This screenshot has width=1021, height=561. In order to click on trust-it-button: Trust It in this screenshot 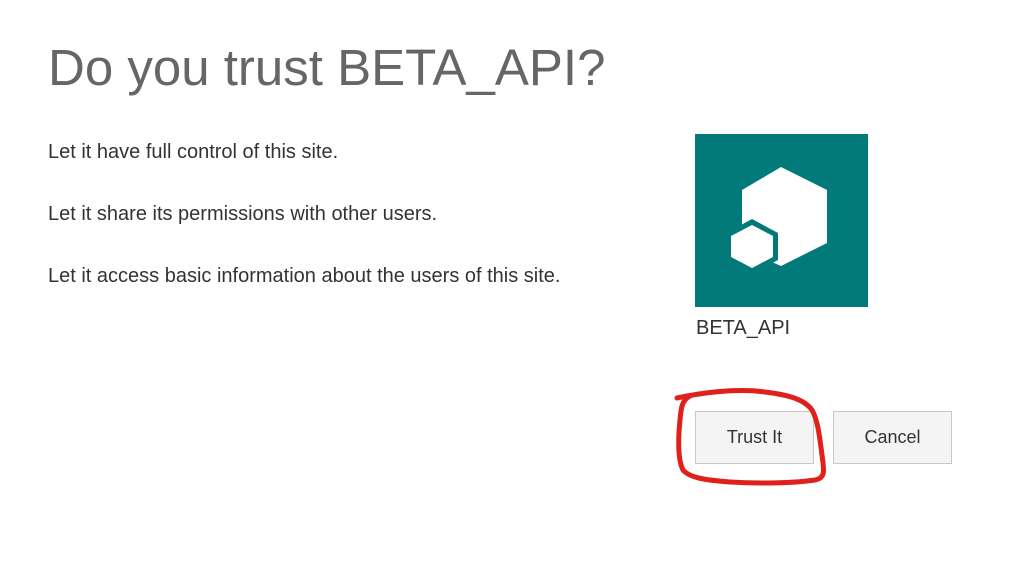, I will do `click(754, 437)`.